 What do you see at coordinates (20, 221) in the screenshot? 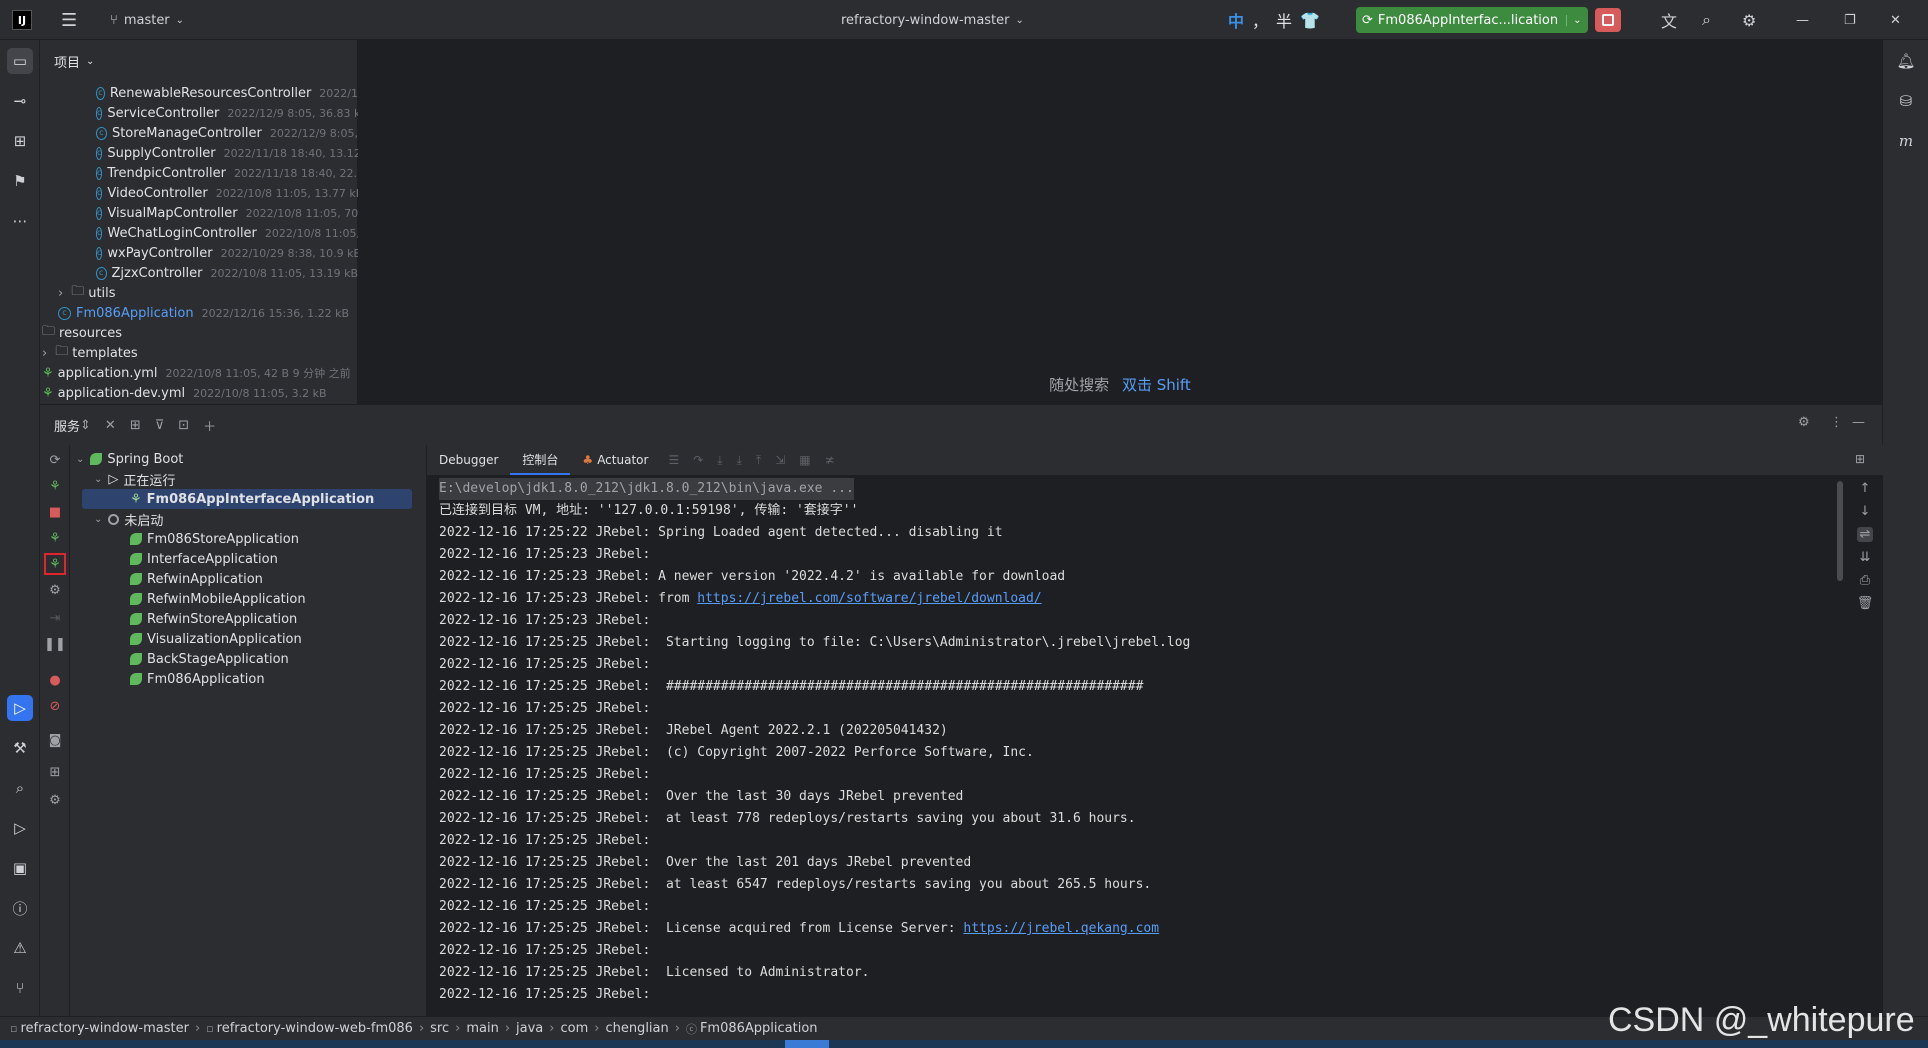
I see `more-icon: ⋯` at bounding box center [20, 221].